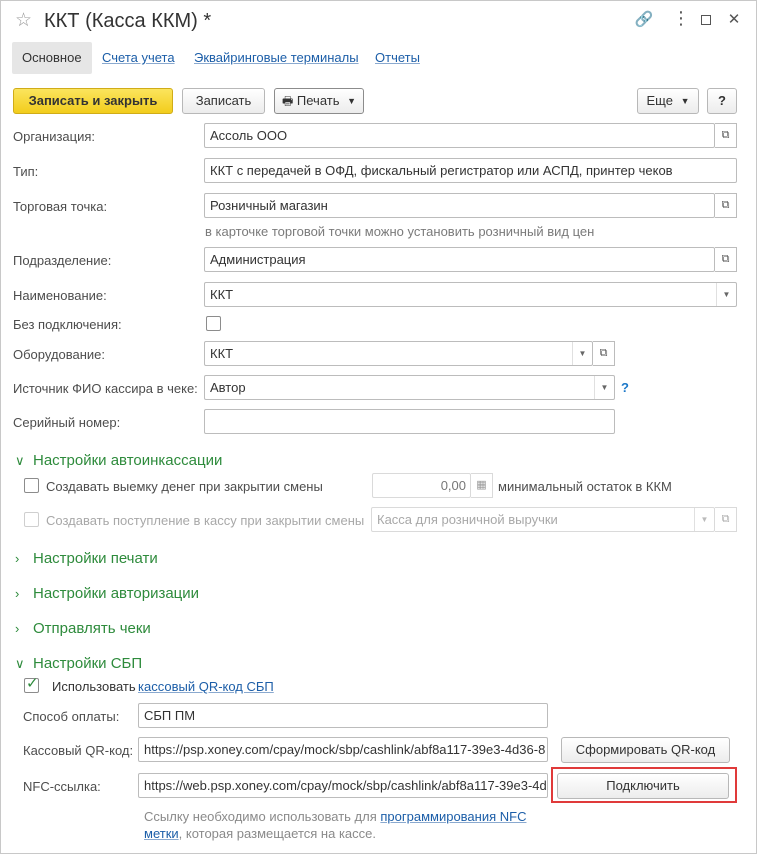  I want to click on cashbox-field: Касса для розничной выручки ▼, so click(543, 519).